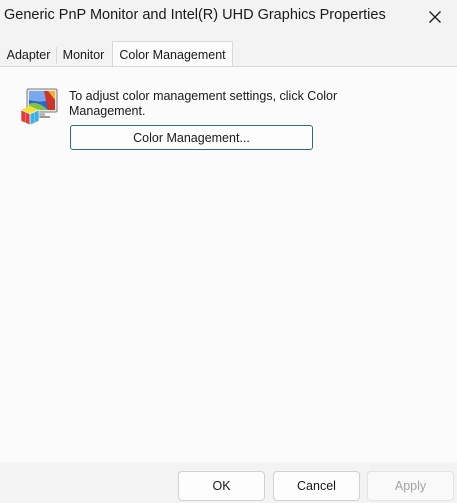 This screenshot has height=503, width=457. I want to click on close-button, so click(435, 16).